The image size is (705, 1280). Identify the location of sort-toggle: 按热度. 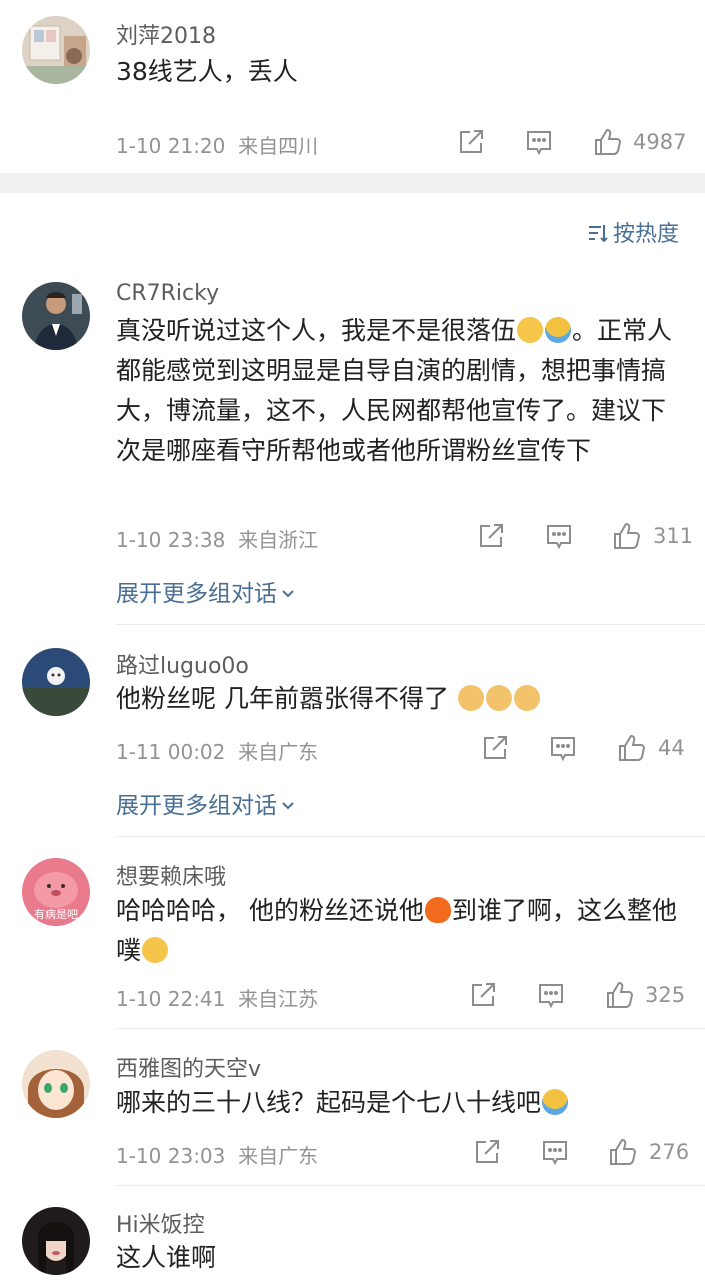
(633, 232).